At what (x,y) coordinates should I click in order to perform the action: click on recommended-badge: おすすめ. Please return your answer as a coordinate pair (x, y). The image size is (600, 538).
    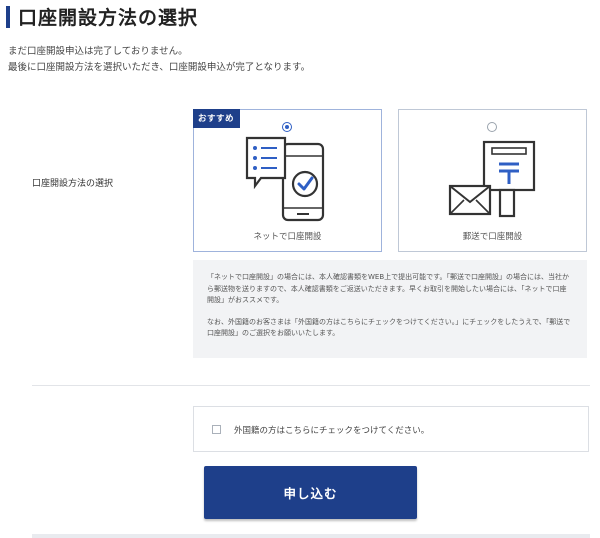
    Looking at the image, I should click on (217, 118).